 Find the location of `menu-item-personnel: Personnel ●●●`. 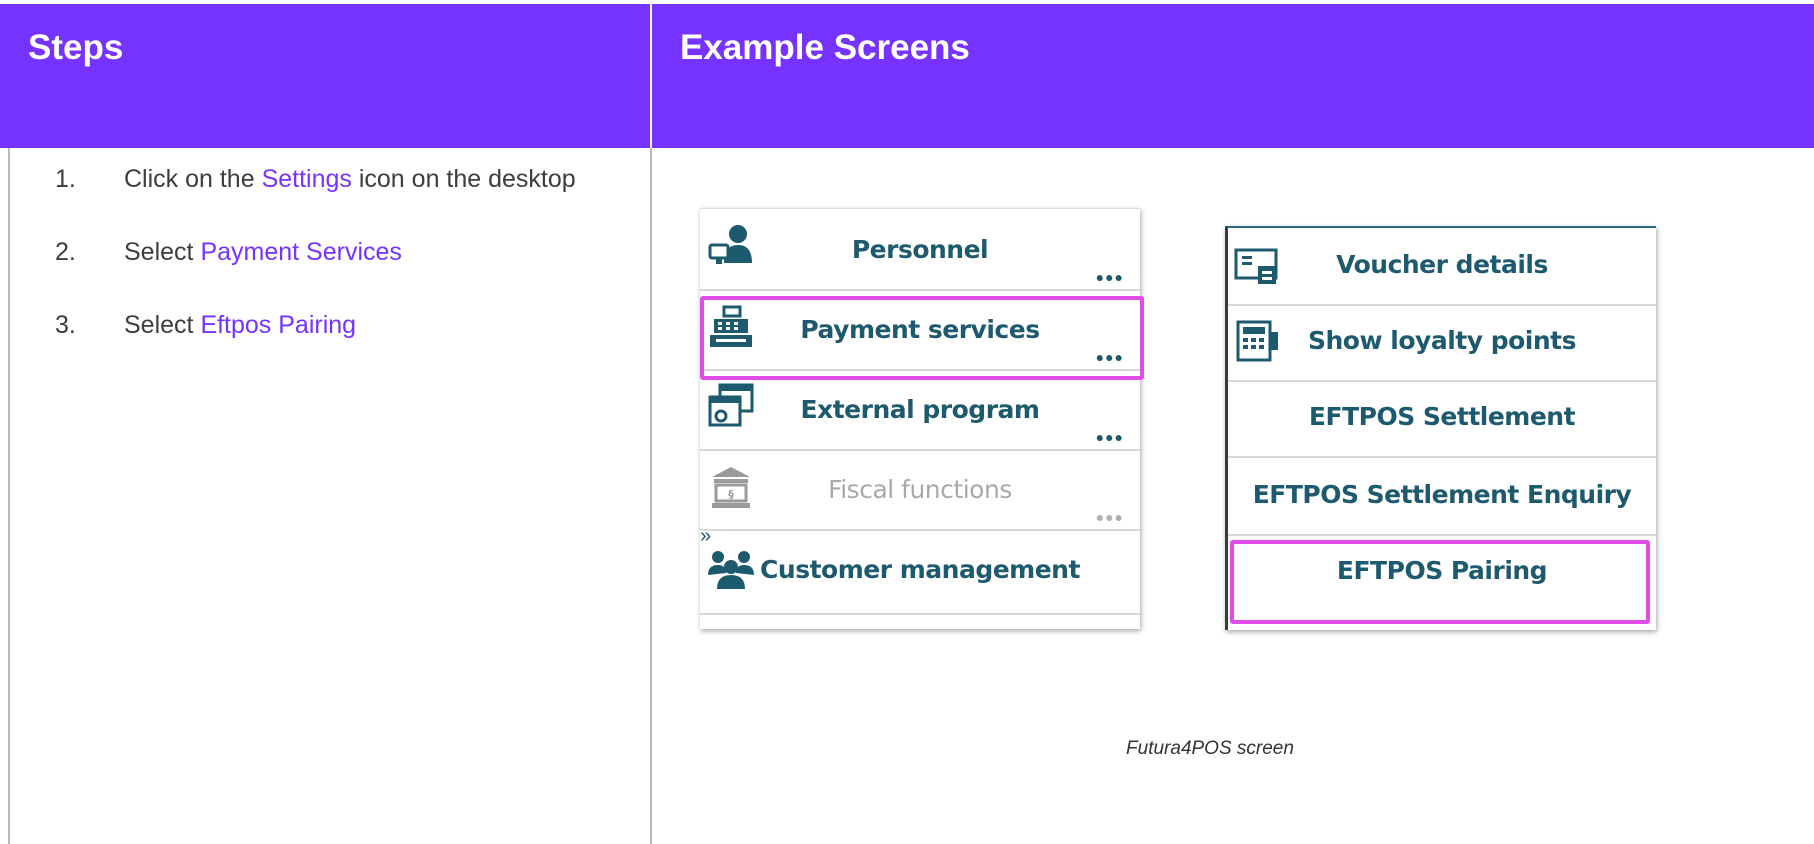

menu-item-personnel: Personnel ●●● is located at coordinates (920, 250).